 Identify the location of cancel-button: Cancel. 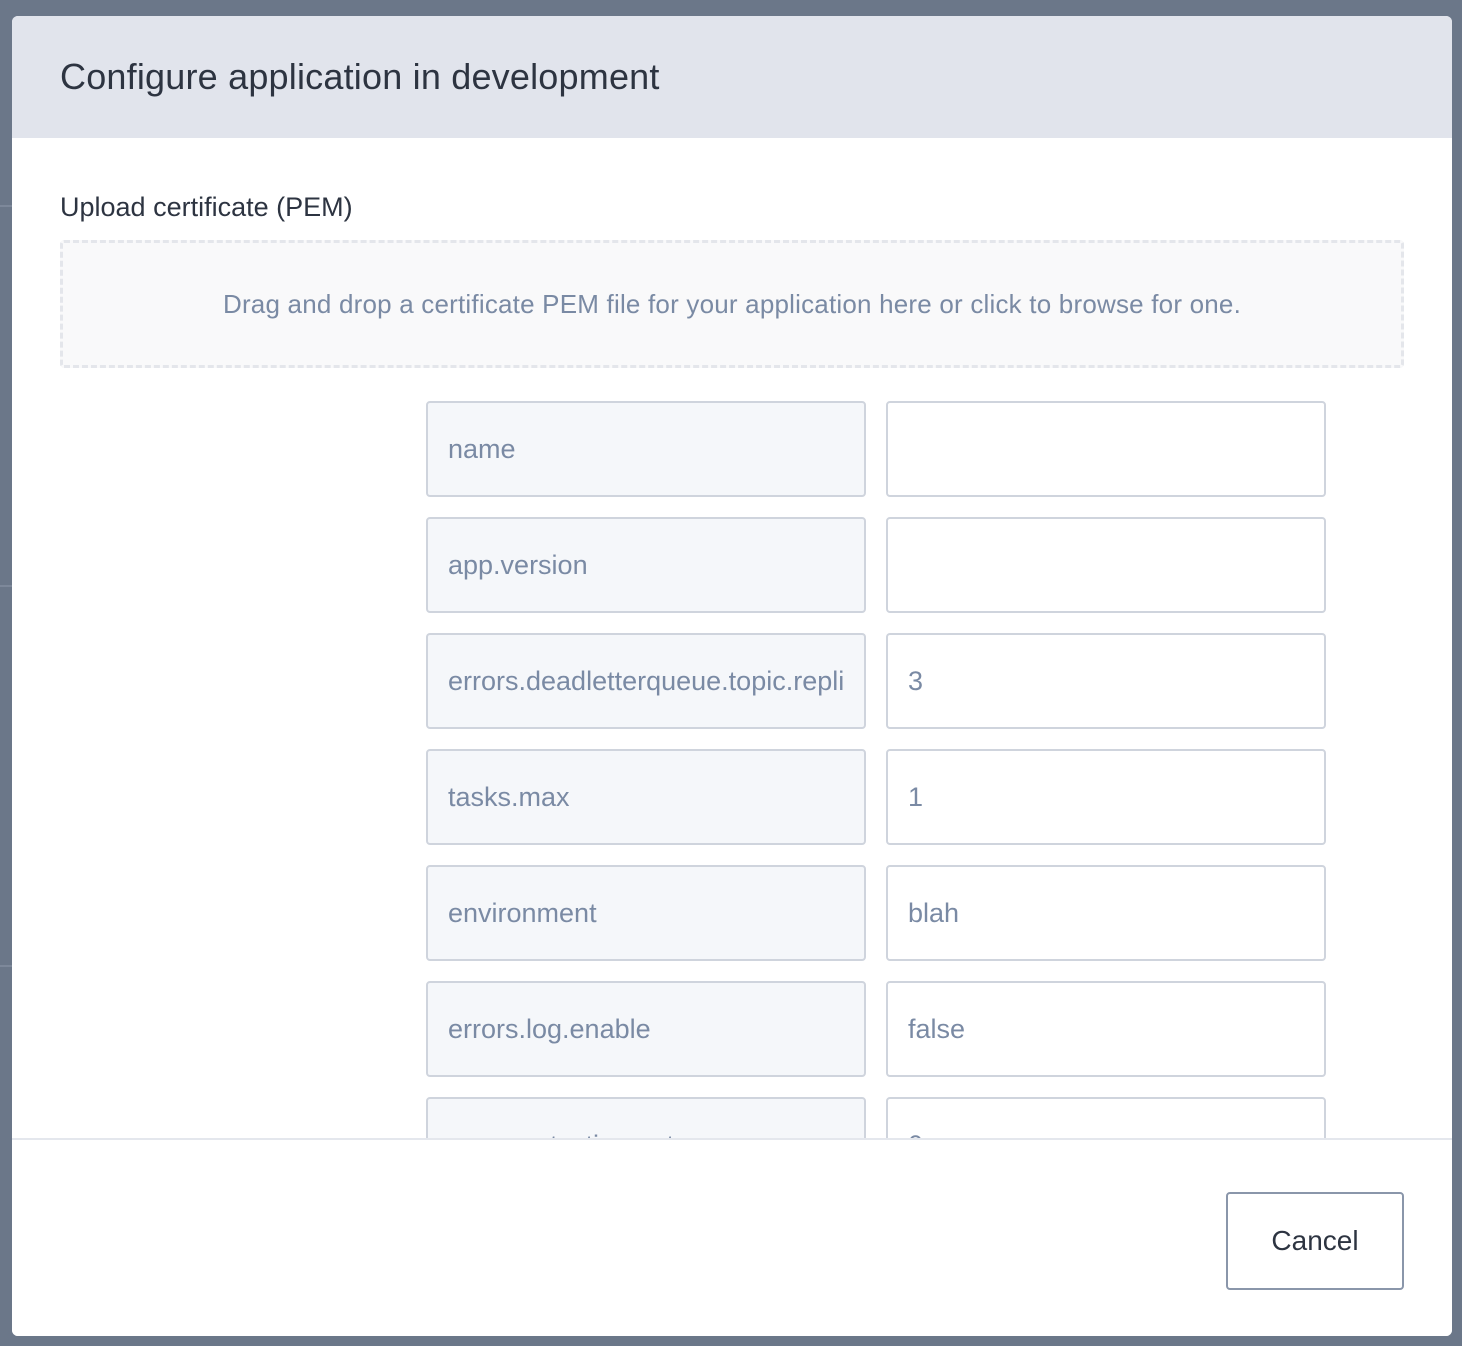
(1315, 1241).